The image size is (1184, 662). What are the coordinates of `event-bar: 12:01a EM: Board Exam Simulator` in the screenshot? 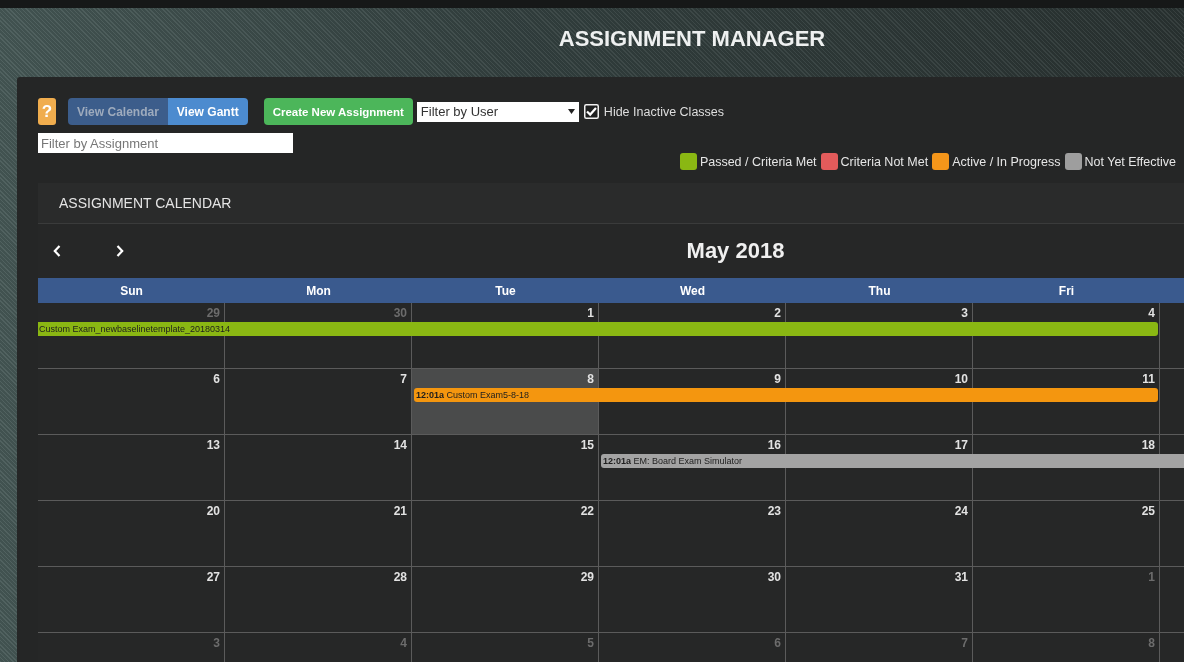 It's located at (892, 461).